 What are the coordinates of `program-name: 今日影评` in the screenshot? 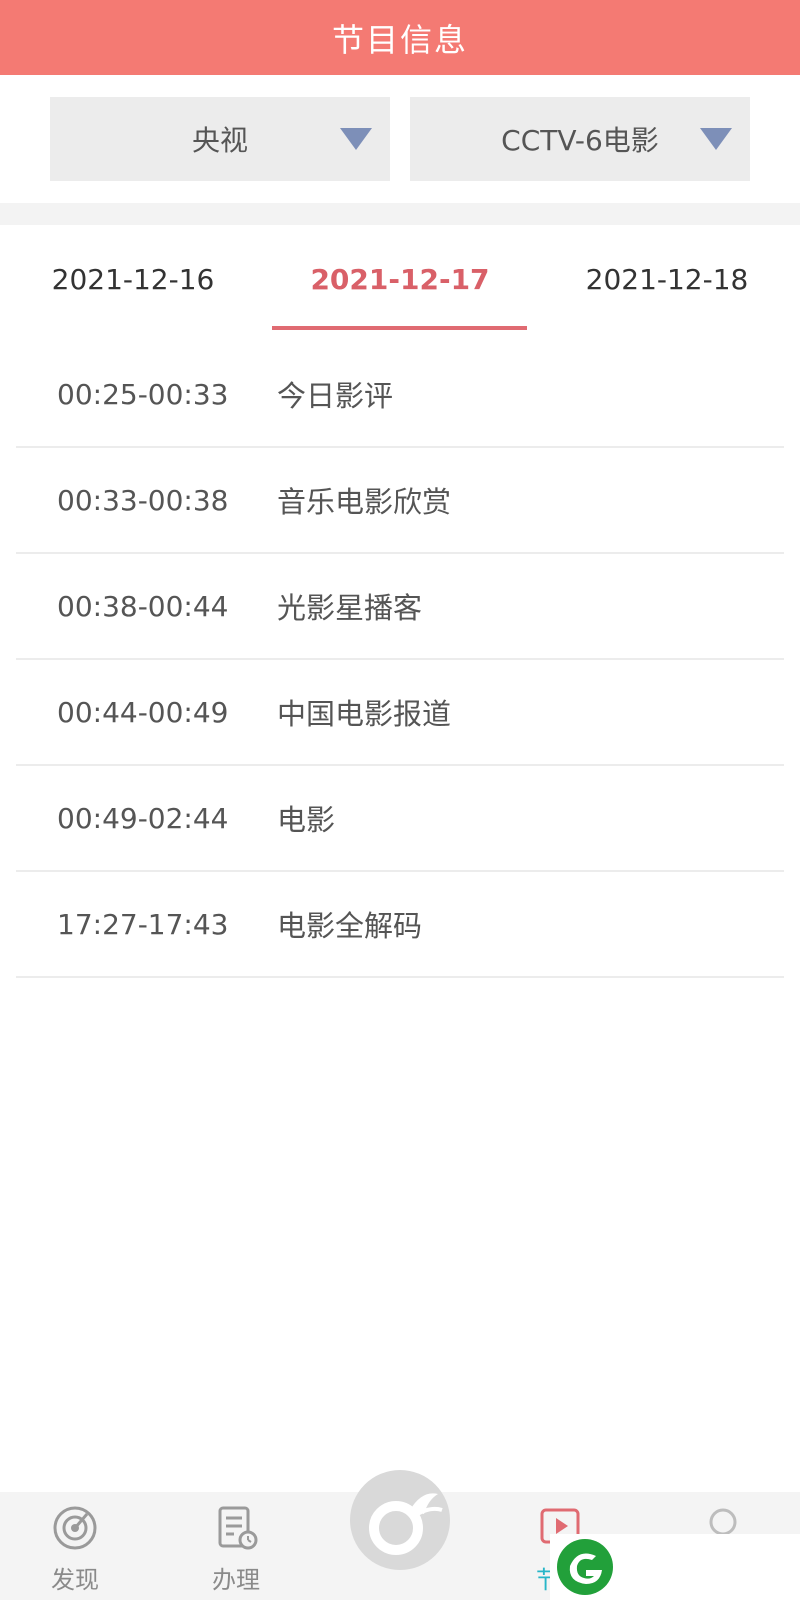 It's located at (335, 396).